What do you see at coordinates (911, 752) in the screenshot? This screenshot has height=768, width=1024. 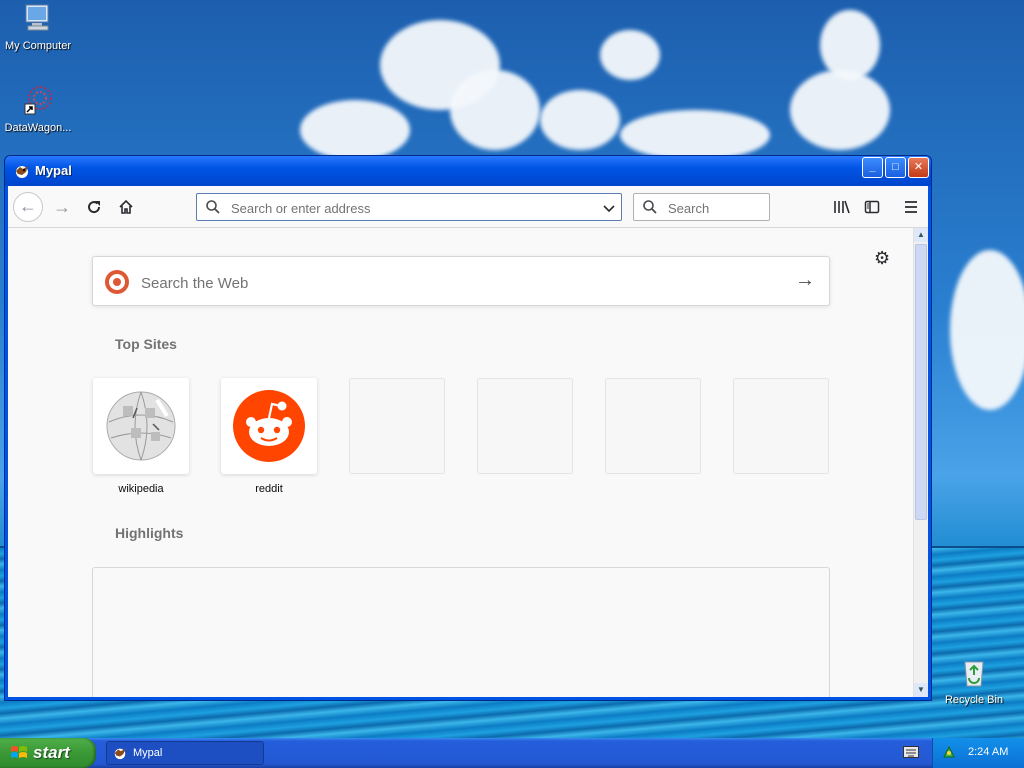 I see `keyboard-icon` at bounding box center [911, 752].